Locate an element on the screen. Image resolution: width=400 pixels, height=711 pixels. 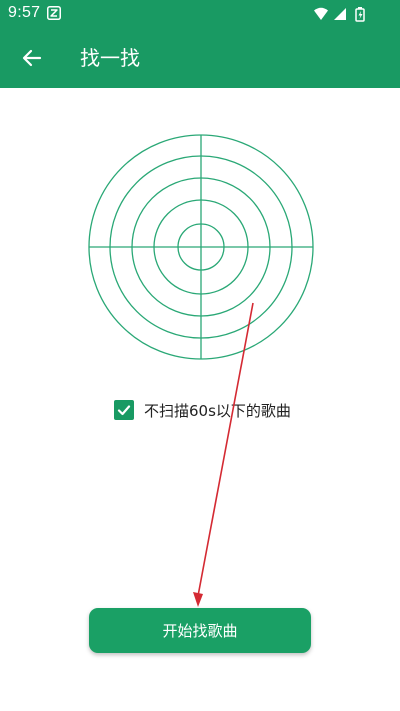
check-icon is located at coordinates (124, 410).